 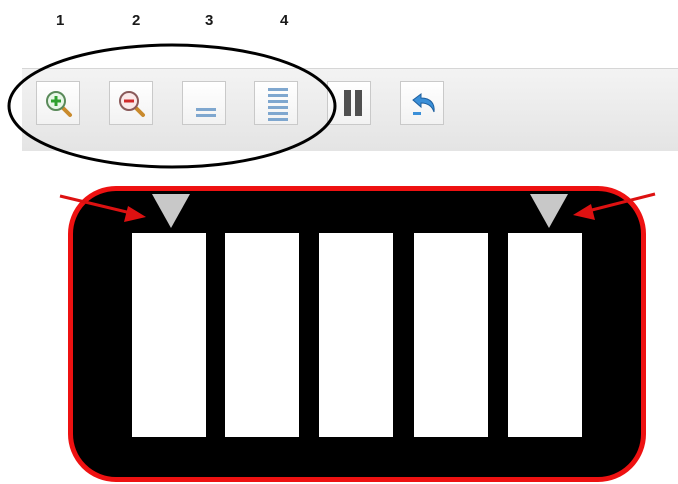 I want to click on right-marker-icon, so click(x=549, y=211).